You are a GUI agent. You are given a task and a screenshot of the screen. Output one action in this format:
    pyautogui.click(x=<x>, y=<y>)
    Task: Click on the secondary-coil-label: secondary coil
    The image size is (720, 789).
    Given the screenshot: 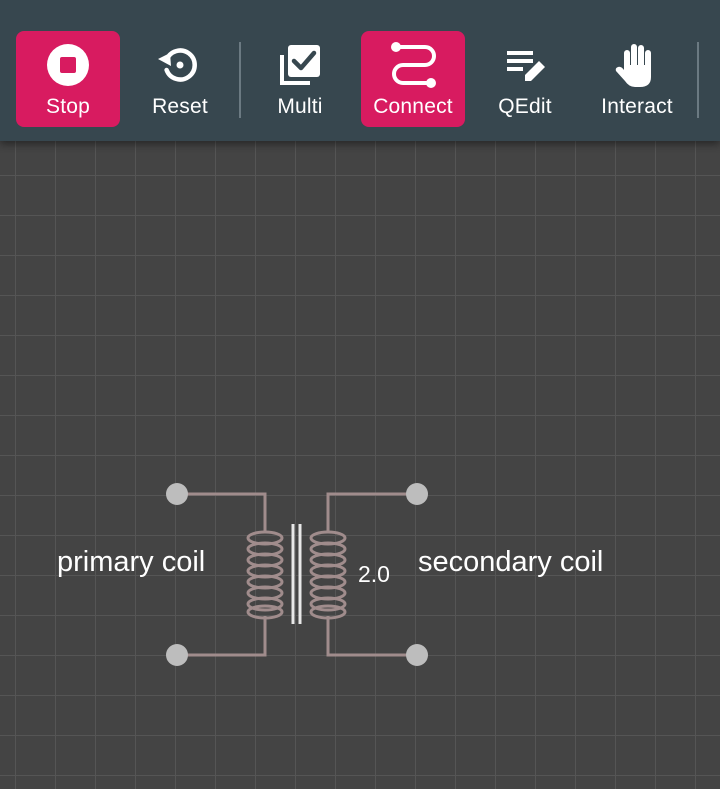 What is the action you would take?
    pyautogui.click(x=511, y=562)
    